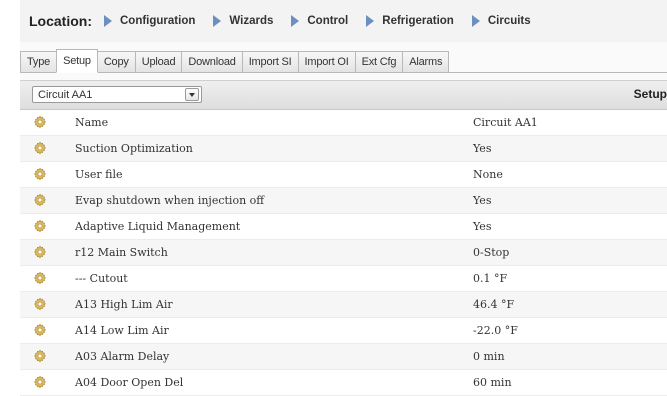 This screenshot has width=667, height=396. Describe the element at coordinates (343, 305) in the screenshot. I see `table-row: A13 High Lim Air 46.4 °F` at that location.